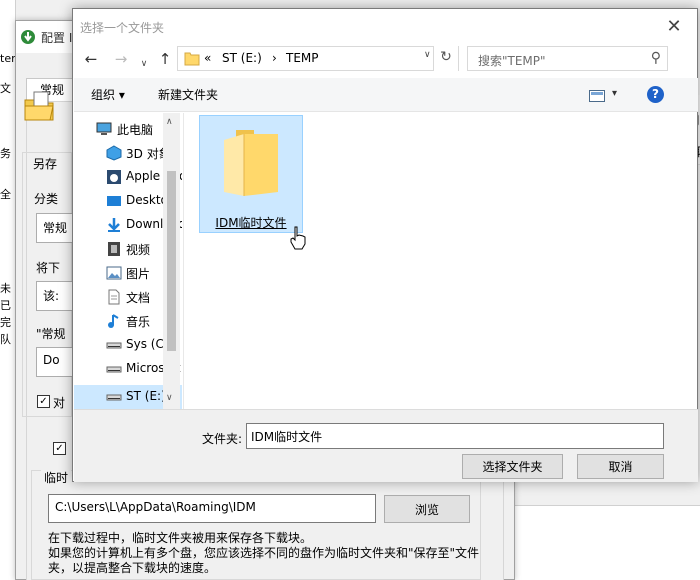 The image size is (700, 580). I want to click on category-label: 分类, so click(46, 199).